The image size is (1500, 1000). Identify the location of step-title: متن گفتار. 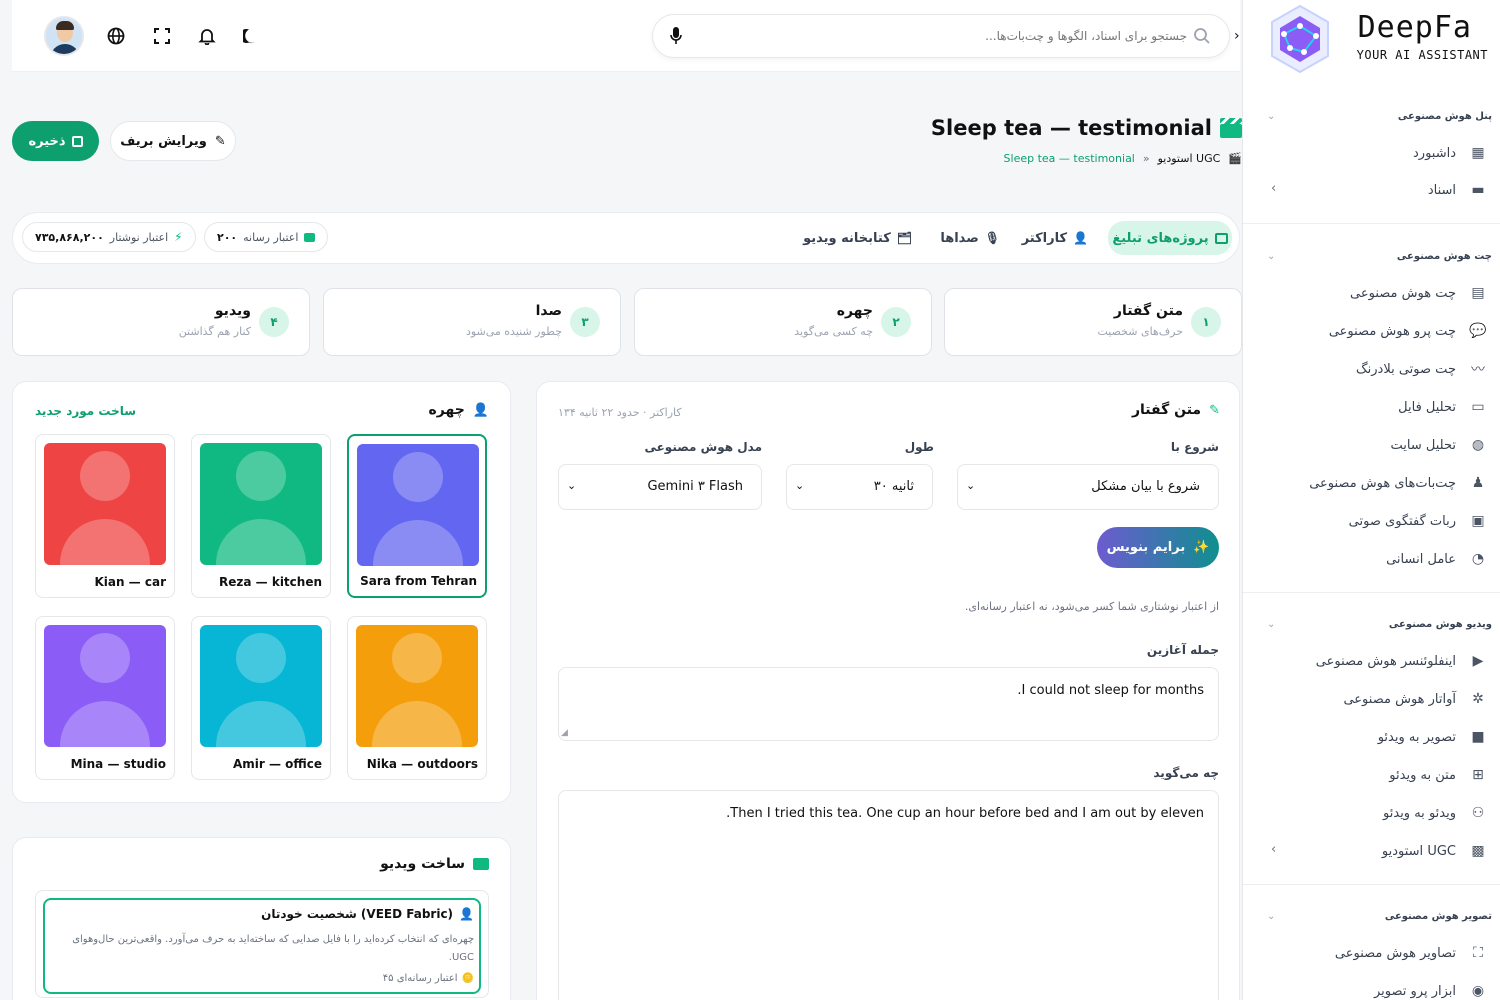
(1148, 311).